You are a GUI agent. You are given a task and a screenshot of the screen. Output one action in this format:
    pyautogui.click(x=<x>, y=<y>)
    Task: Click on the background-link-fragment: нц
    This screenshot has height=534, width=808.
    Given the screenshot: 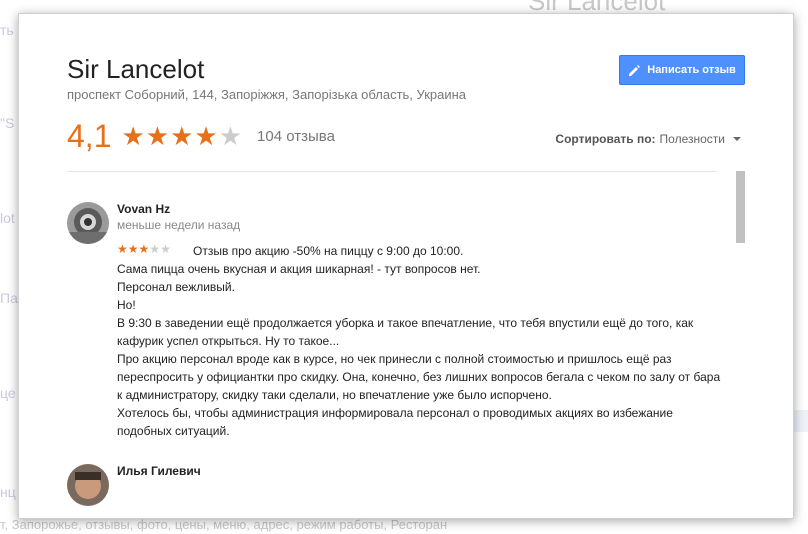 What is the action you would take?
    pyautogui.click(x=8, y=492)
    